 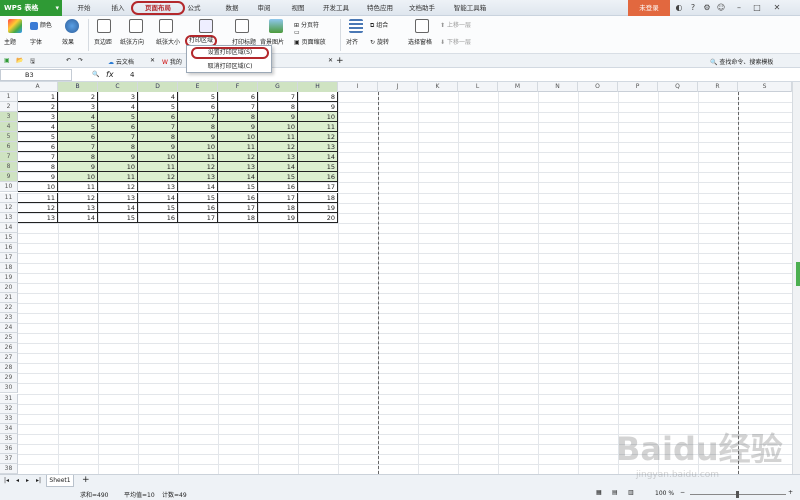 I want to click on column-header-L: L, so click(x=478, y=87).